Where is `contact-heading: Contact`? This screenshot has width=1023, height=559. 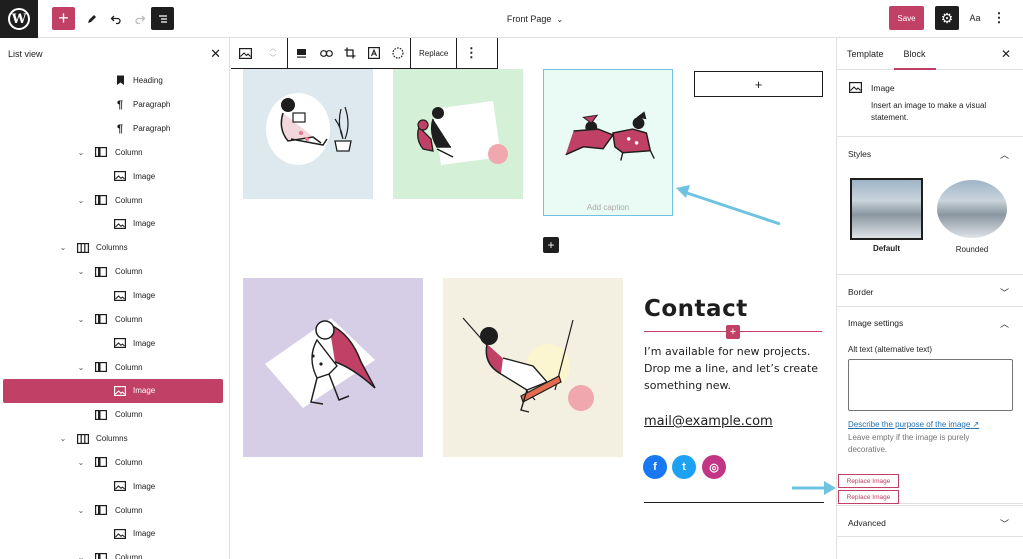 contact-heading: Contact is located at coordinates (696, 309).